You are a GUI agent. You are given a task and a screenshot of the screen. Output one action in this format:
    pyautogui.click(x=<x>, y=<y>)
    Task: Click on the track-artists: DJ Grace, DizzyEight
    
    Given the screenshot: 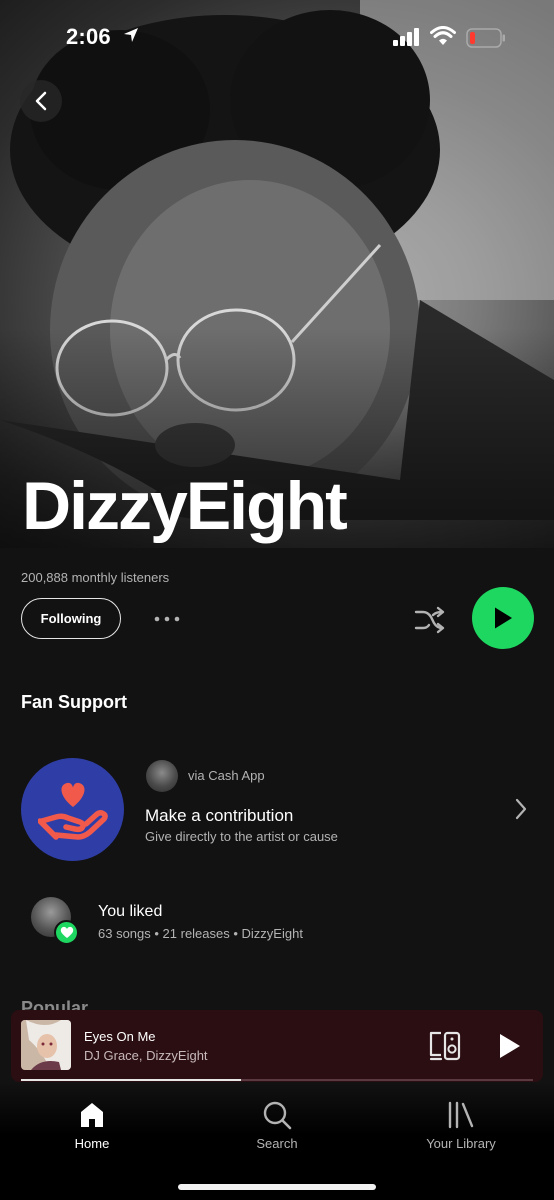 What is the action you would take?
    pyautogui.click(x=146, y=1055)
    